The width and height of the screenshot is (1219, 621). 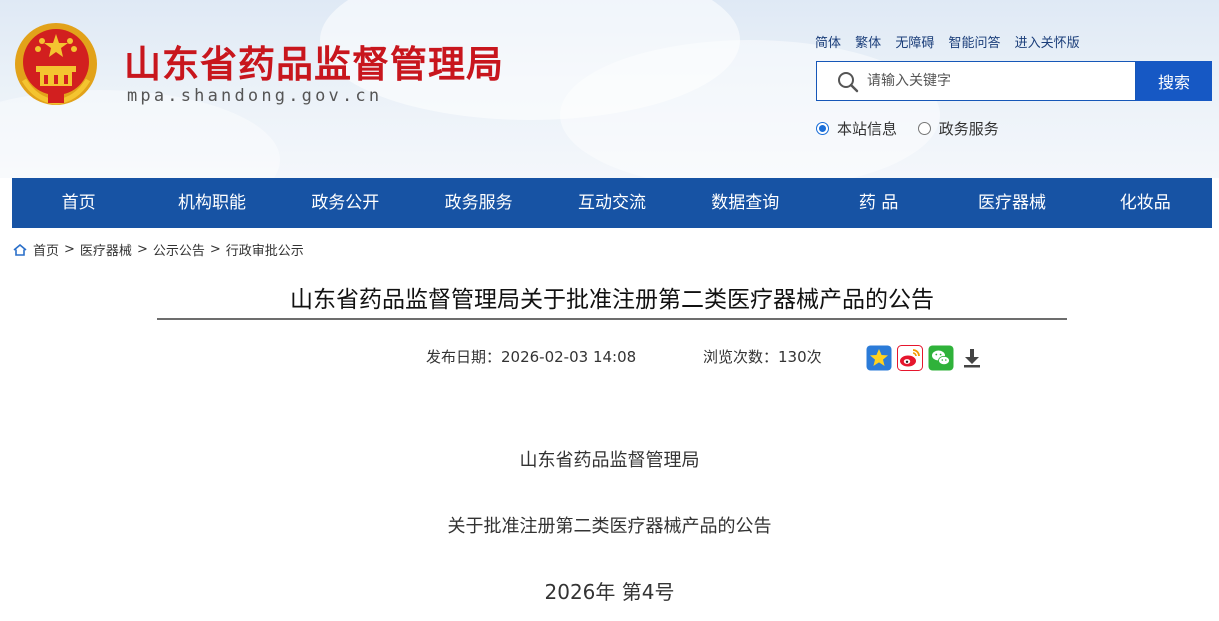 What do you see at coordinates (914, 43) in the screenshot?
I see `link-accessibility: 无障碍` at bounding box center [914, 43].